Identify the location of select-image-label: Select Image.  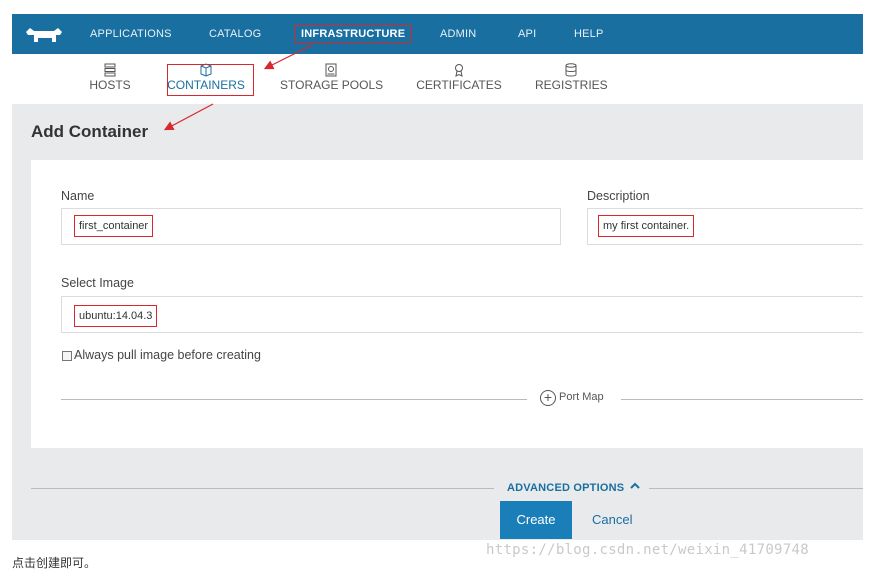
(97, 283).